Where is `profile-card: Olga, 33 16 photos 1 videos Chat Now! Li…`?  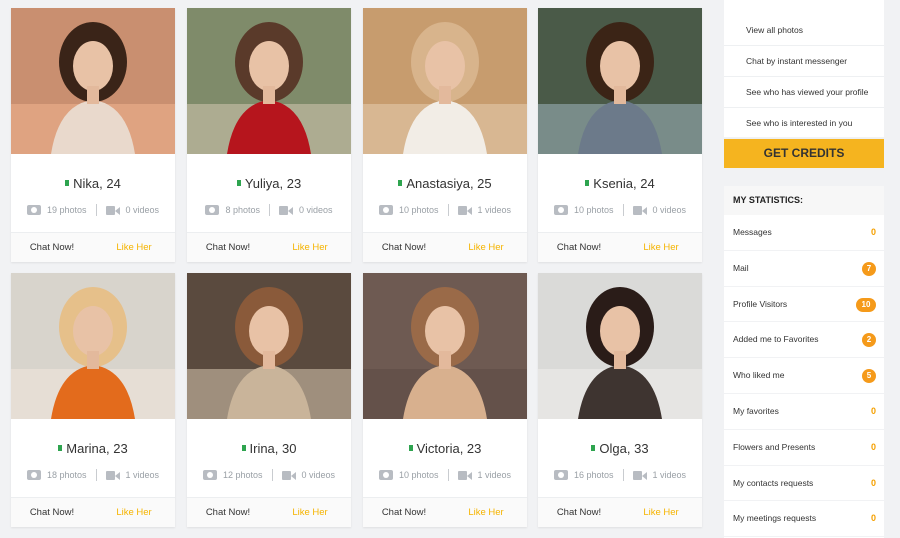 profile-card: Olga, 33 16 photos 1 videos Chat Now! Li… is located at coordinates (620, 400).